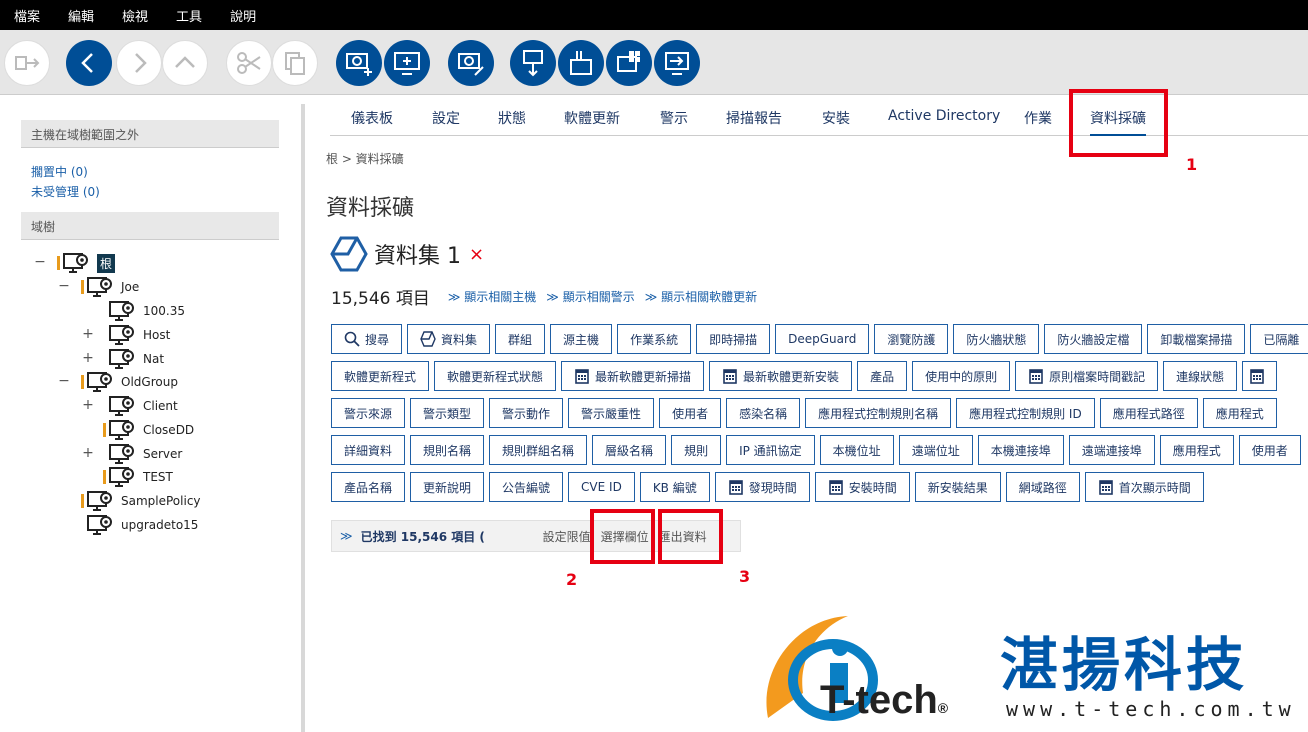 Image resolution: width=1308 pixels, height=732 pixels. Describe the element at coordinates (185, 63) in the screenshot. I see `up-button` at that location.